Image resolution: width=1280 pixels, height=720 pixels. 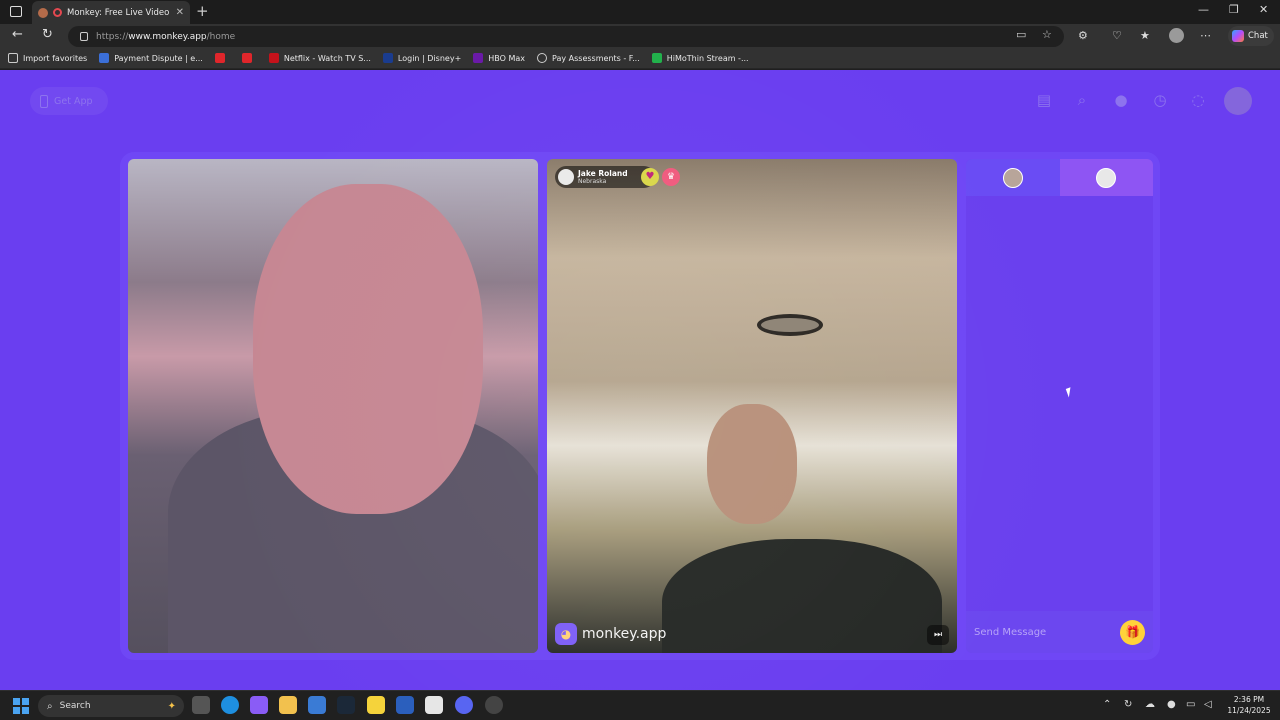 What do you see at coordinates (1121, 100) in the screenshot?
I see `friends-icon: ●` at bounding box center [1121, 100].